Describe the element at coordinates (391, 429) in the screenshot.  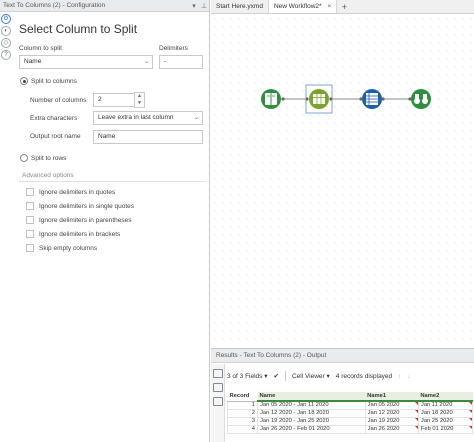
I see `name1-cell: Jan 26 2020` at that location.